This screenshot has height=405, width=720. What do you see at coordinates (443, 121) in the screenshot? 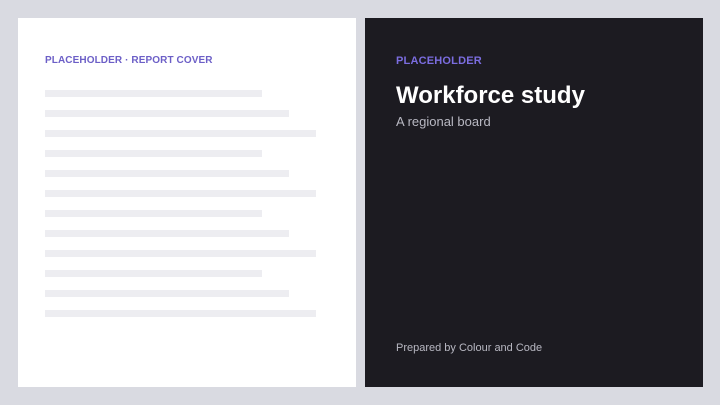
I see `cover-subtitle: A regional board` at bounding box center [443, 121].